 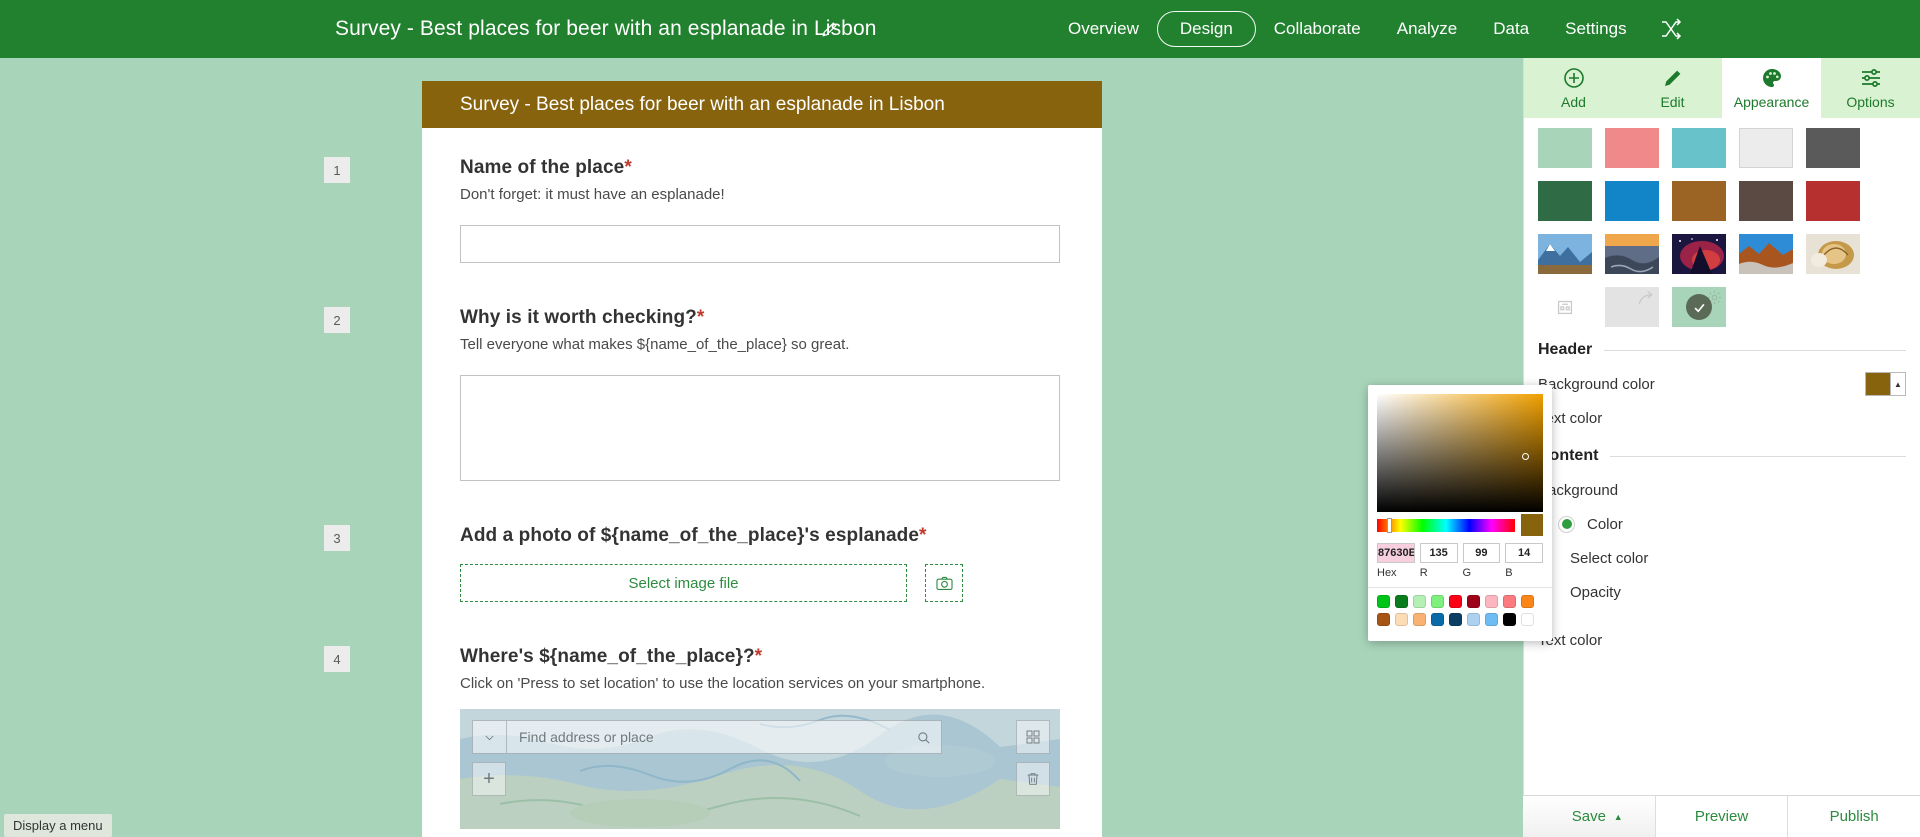 What do you see at coordinates (1772, 78) in the screenshot?
I see `palette-icon` at bounding box center [1772, 78].